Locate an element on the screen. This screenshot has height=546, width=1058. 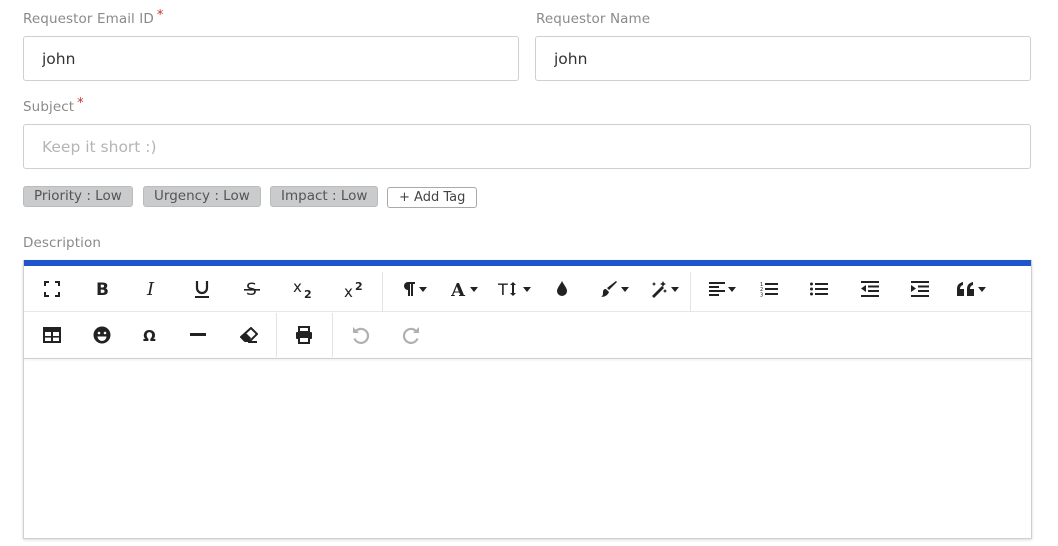
align-icon is located at coordinates (722, 289).